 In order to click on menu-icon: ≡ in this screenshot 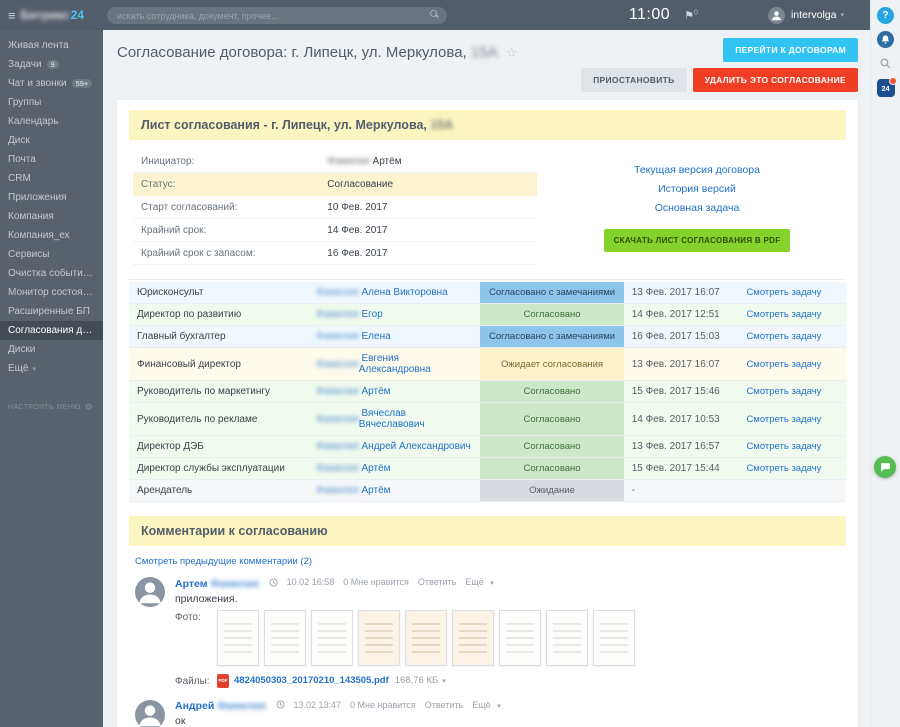, I will do `click(12, 15)`.